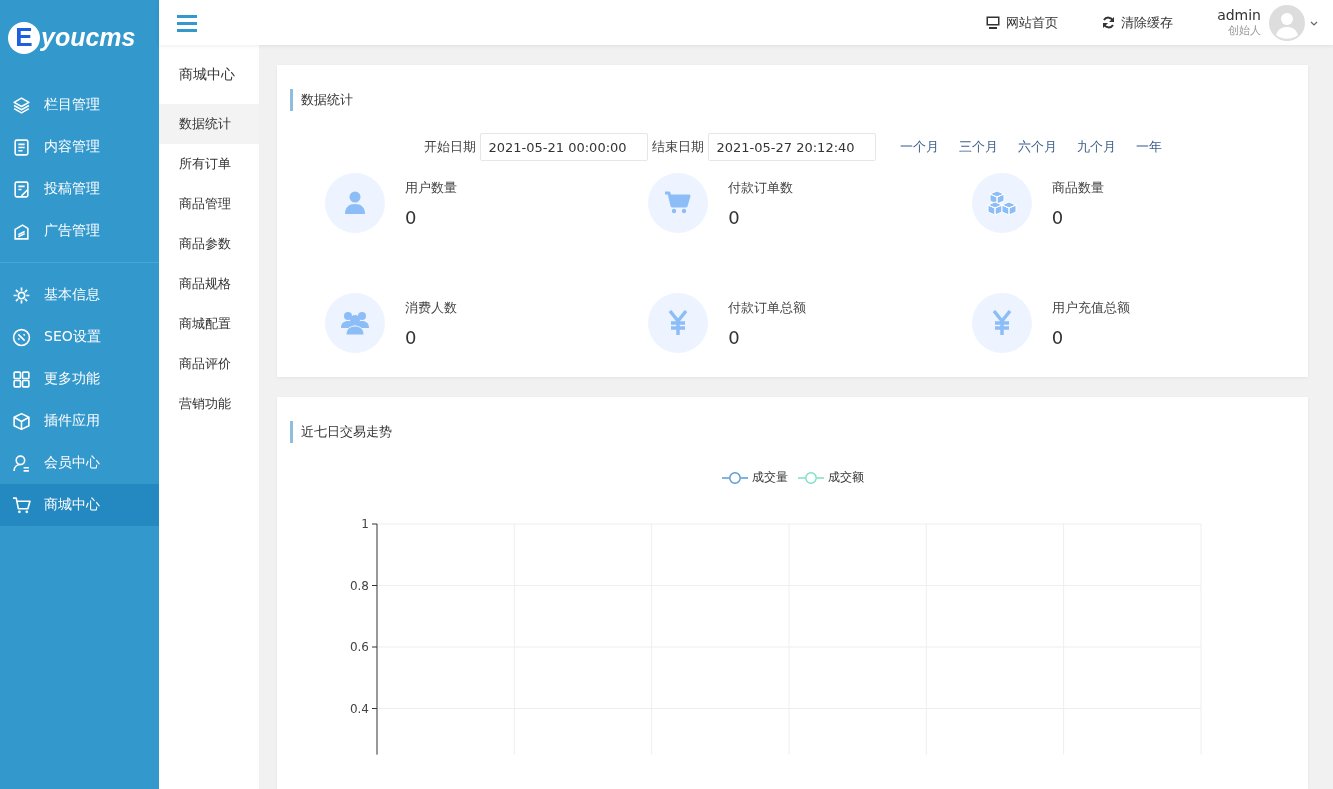  I want to click on field-label: 开始日期, so click(449, 147).